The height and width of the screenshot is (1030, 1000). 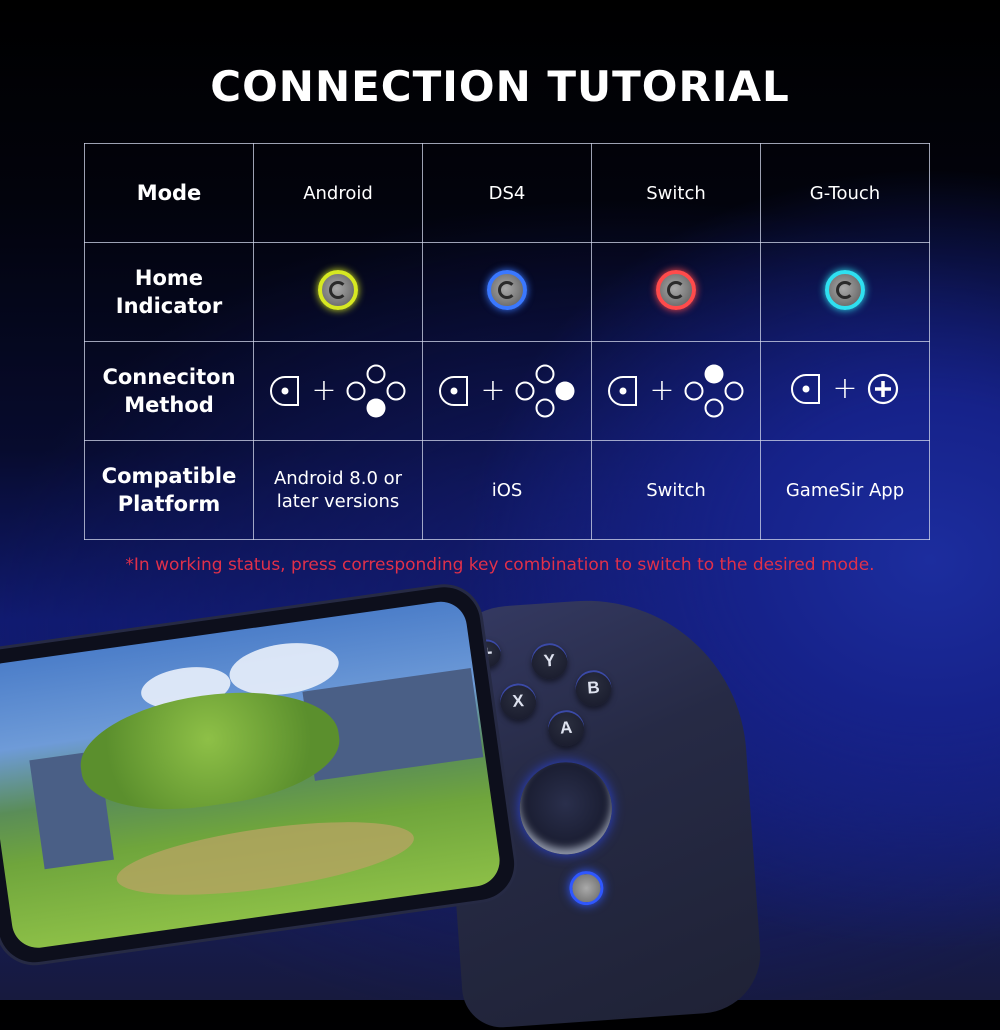 I want to click on table-row-connection-method: Conneciton Method + + + +, so click(x=507, y=391).